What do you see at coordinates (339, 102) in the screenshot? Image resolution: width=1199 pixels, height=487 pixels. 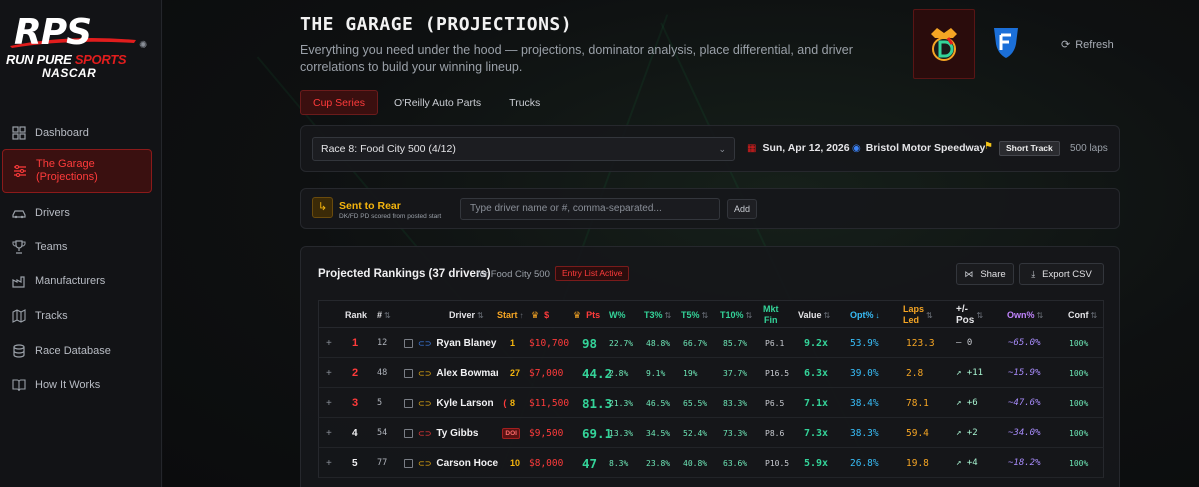 I see `tab-cup-series: Cup Series` at bounding box center [339, 102].